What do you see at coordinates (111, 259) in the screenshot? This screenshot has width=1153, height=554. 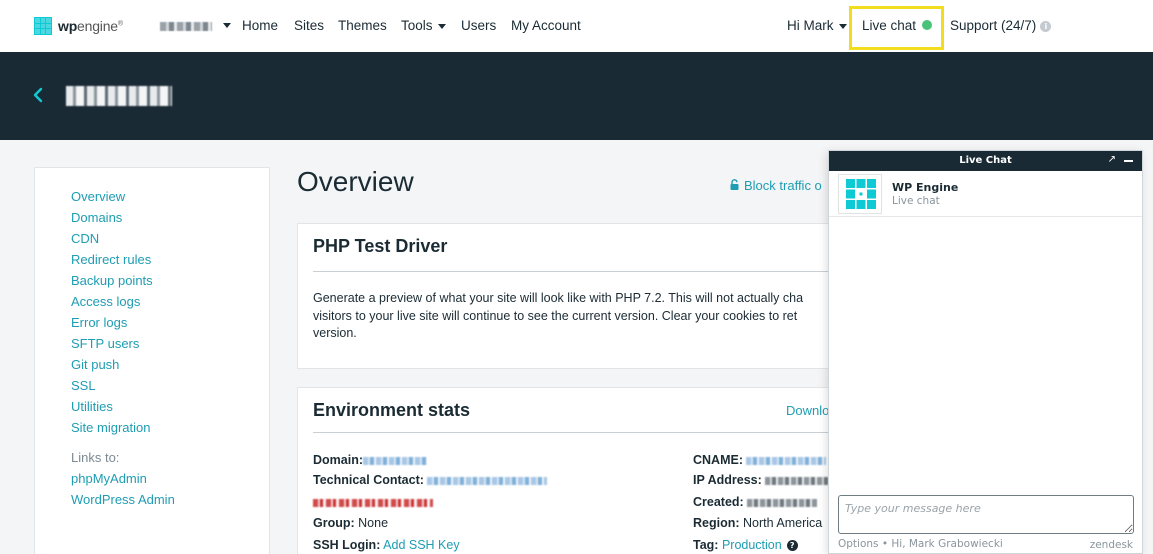 I see `sidebar-item-redirect-rules: Redirect rules` at bounding box center [111, 259].